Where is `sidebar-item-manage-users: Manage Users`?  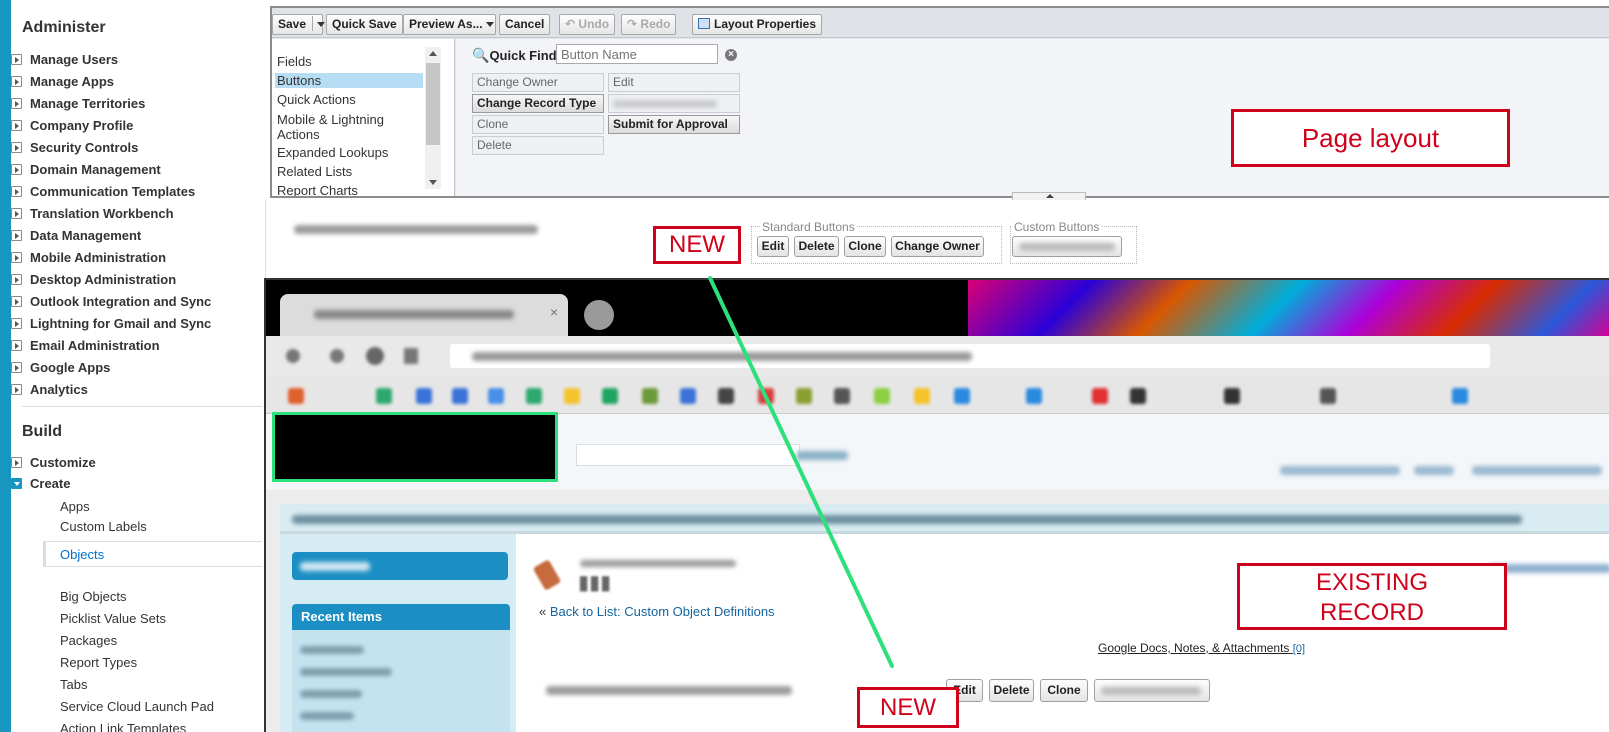
sidebar-item-manage-users: Manage Users is located at coordinates (64, 60).